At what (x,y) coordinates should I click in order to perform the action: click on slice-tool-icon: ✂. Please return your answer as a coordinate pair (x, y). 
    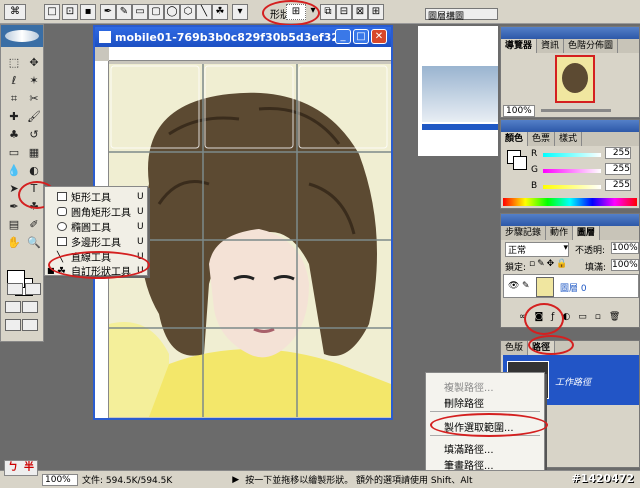
    Looking at the image, I should click on (34, 99).